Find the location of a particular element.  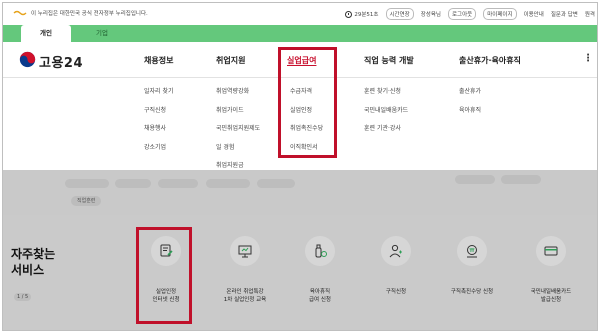

menu-item: 출산휴가 is located at coordinates (470, 95).